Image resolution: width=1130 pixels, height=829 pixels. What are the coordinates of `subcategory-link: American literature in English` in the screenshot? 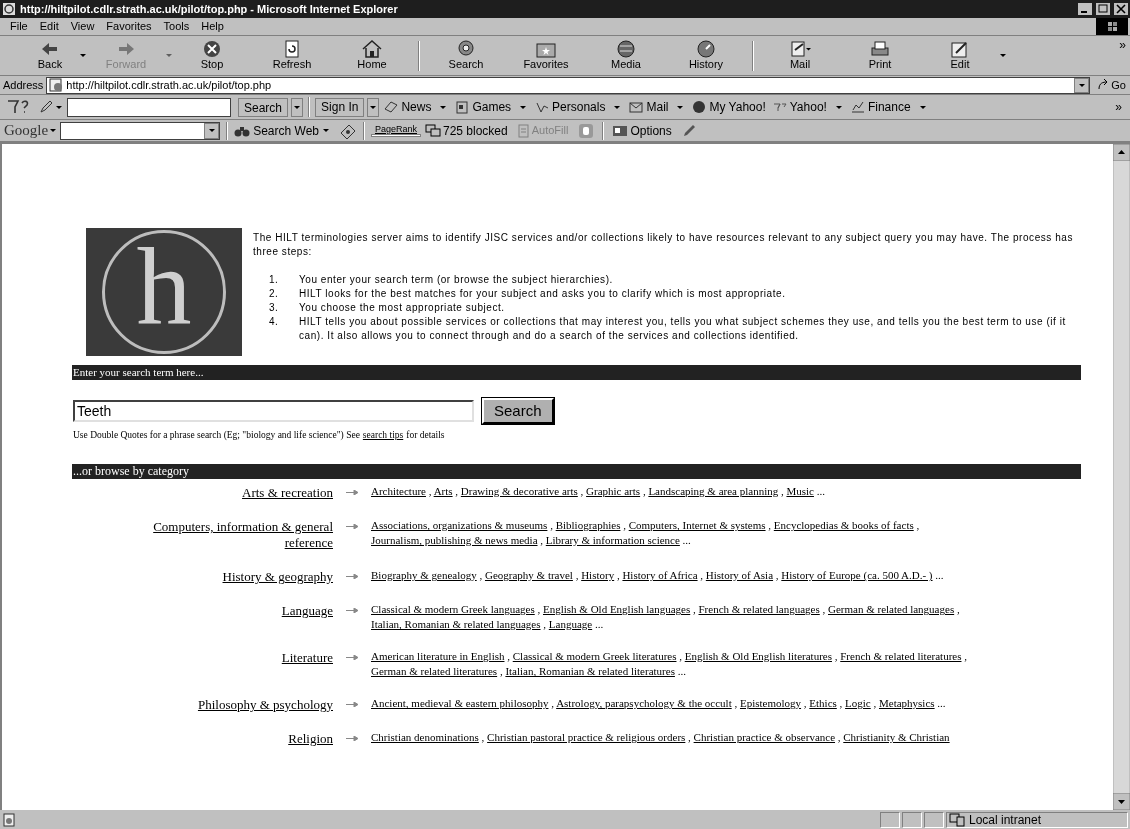 It's located at (438, 656).